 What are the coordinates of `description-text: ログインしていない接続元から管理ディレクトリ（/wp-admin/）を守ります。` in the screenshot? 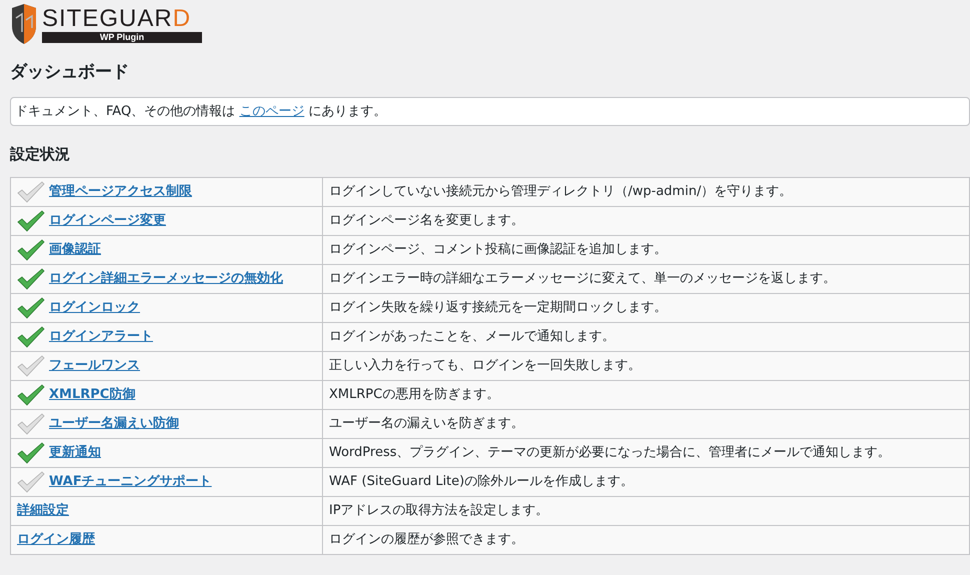 It's located at (560, 192).